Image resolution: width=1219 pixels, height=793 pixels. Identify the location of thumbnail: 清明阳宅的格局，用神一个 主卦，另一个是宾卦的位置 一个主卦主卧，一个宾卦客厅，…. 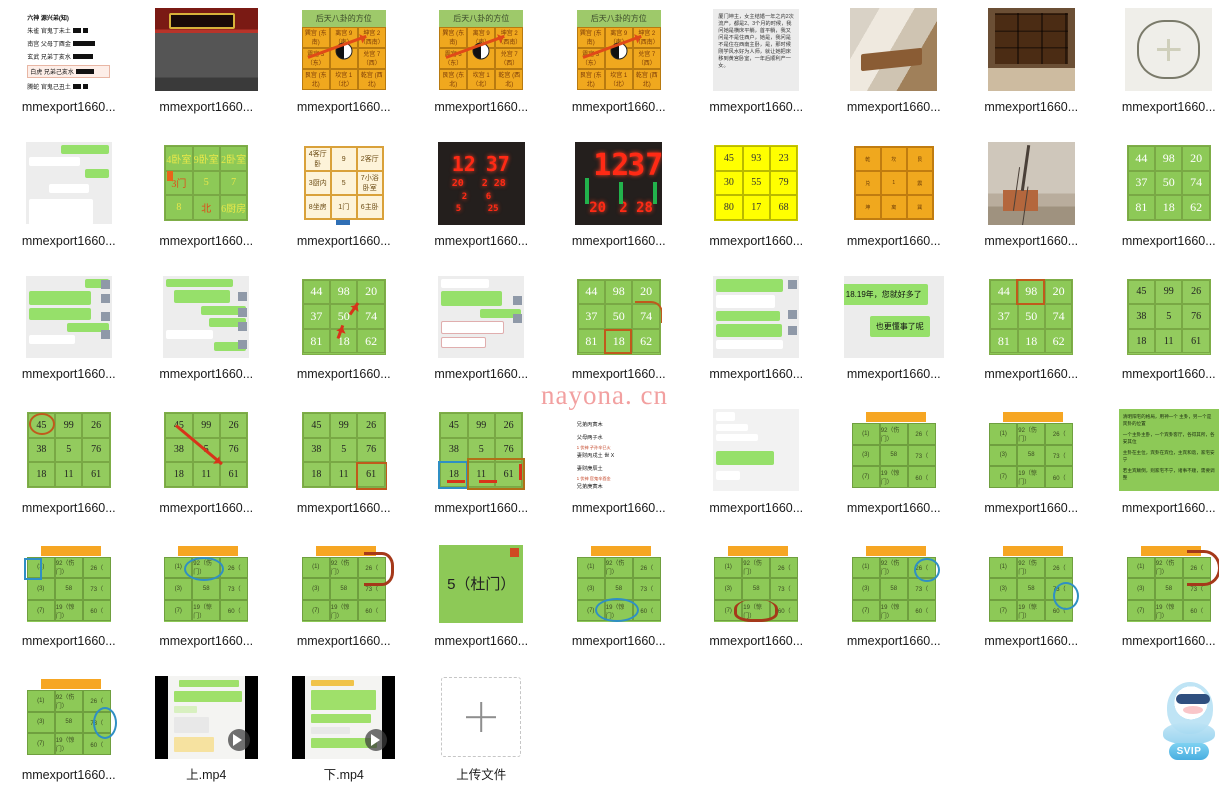
(1168, 450).